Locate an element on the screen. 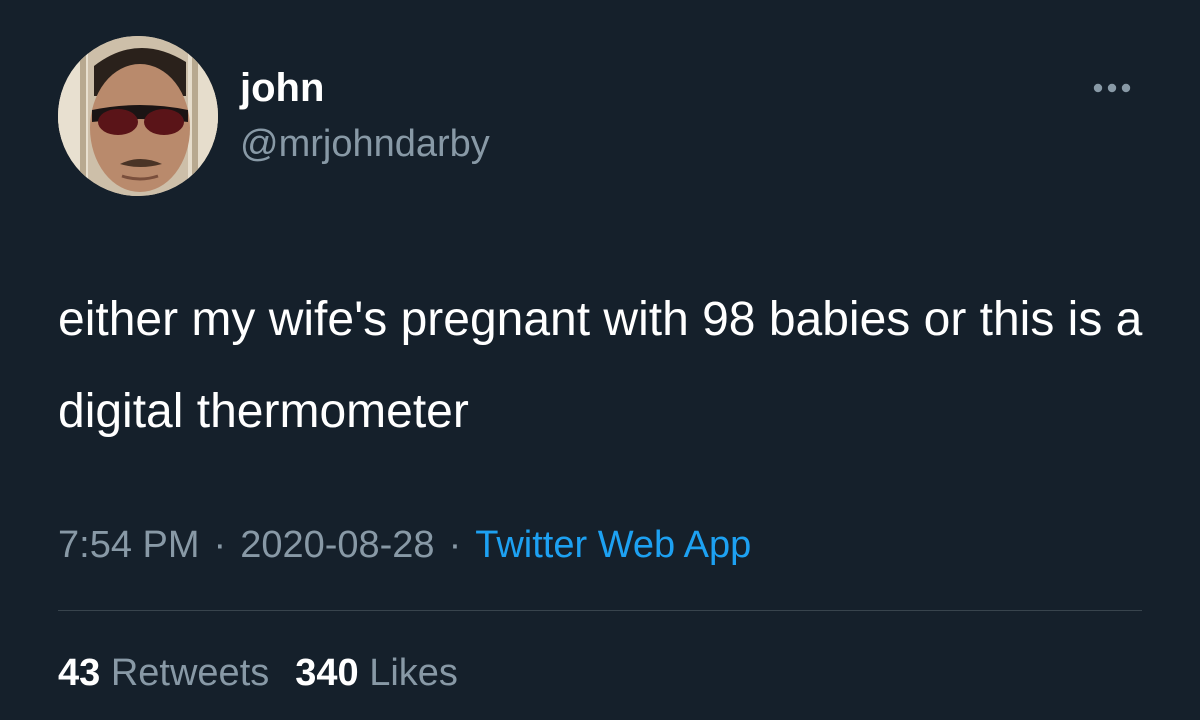 Image resolution: width=1200 pixels, height=720 pixels. likes-count: 340 is located at coordinates (327, 673).